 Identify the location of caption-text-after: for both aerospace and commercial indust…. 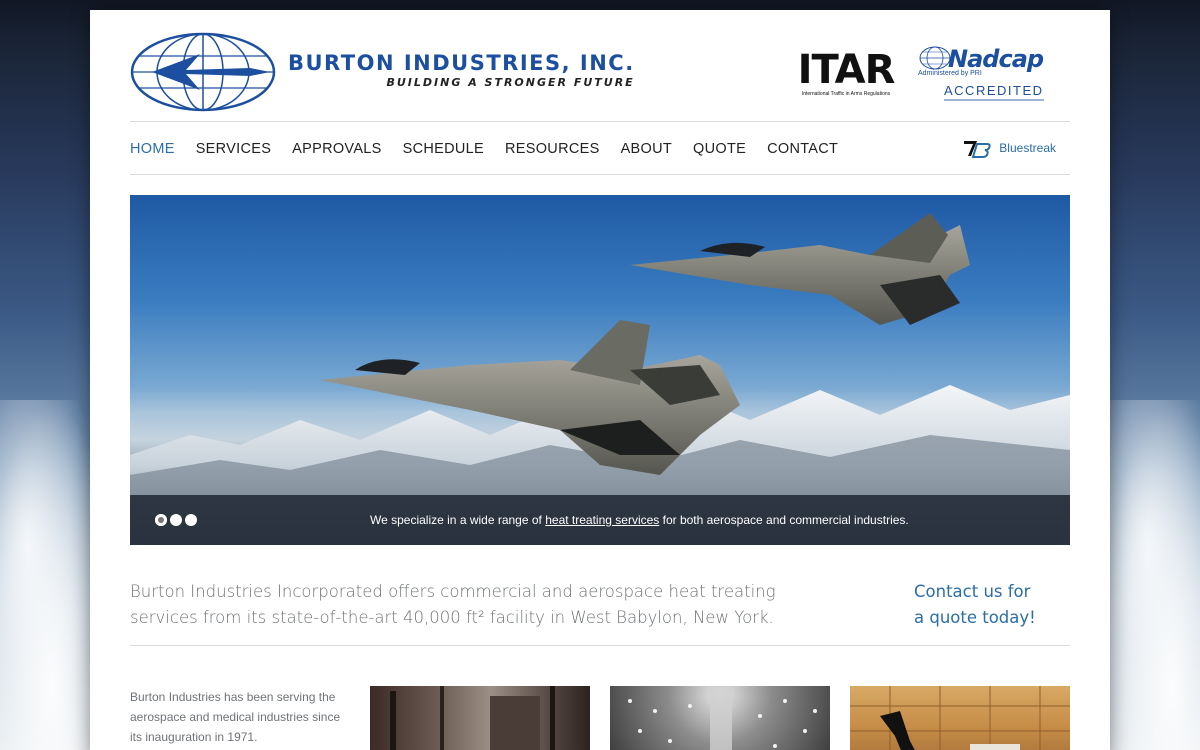
(784, 520).